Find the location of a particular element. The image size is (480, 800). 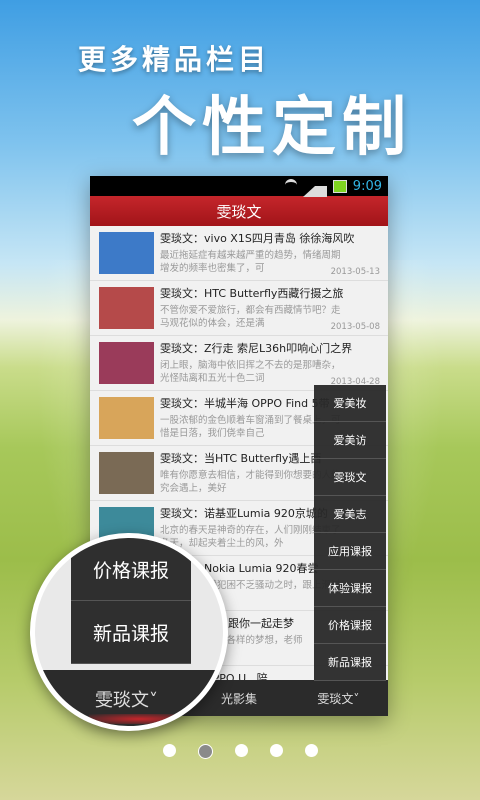

magnifier-callout: 价格课报 新品课报 雯琰文˅ is located at coordinates (129, 632).